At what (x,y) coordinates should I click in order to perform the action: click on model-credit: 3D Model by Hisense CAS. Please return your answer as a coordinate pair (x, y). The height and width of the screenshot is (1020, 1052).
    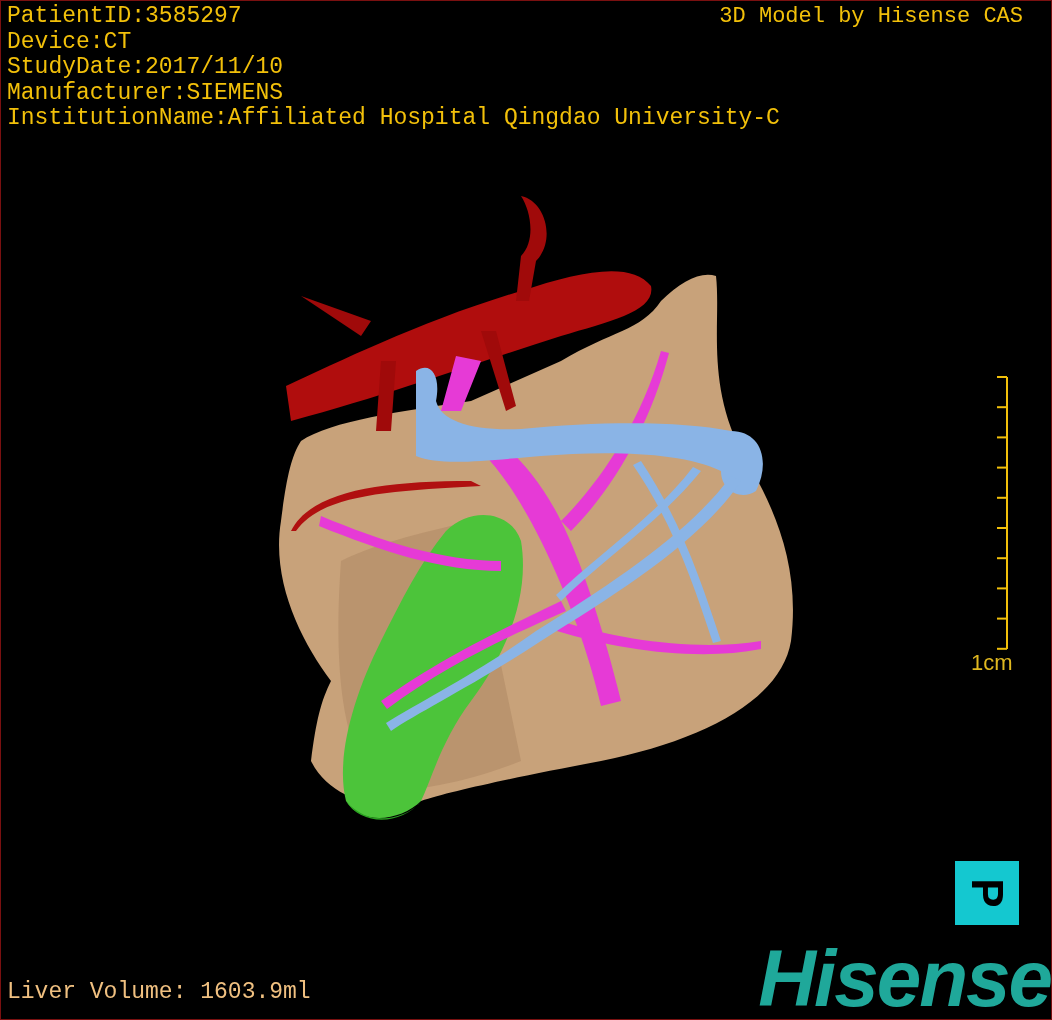
    Looking at the image, I should click on (871, 17).